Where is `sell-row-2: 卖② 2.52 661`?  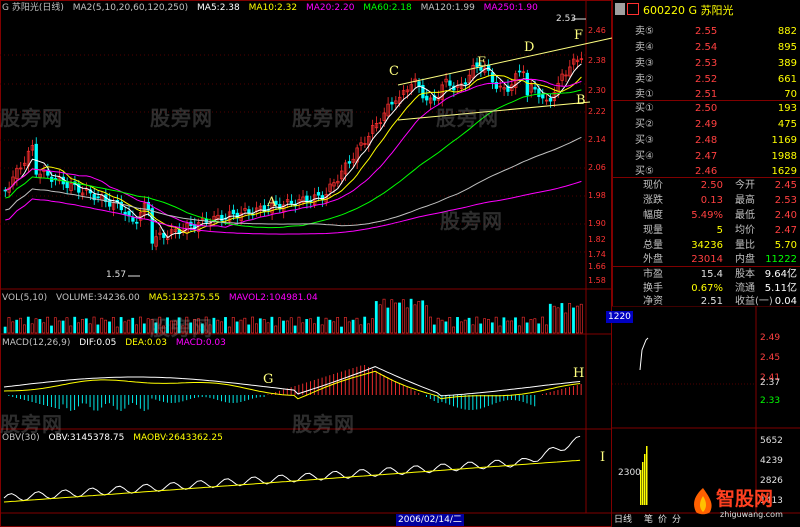 sell-row-2: 卖② 2.52 661 is located at coordinates (706, 79).